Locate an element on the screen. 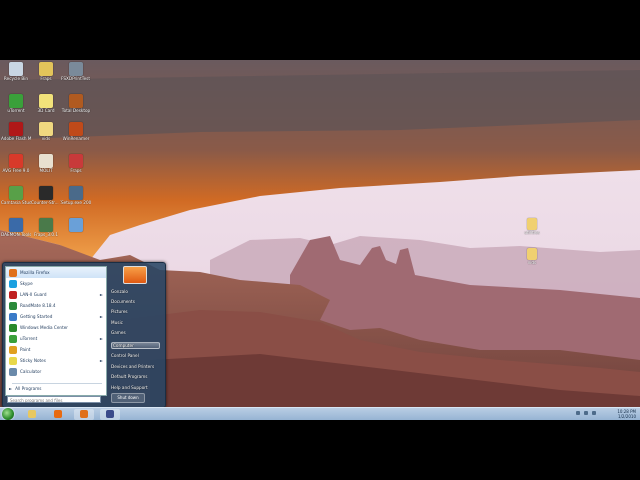  start-menu-program: Mozilla Firefox is located at coordinates (56, 272).